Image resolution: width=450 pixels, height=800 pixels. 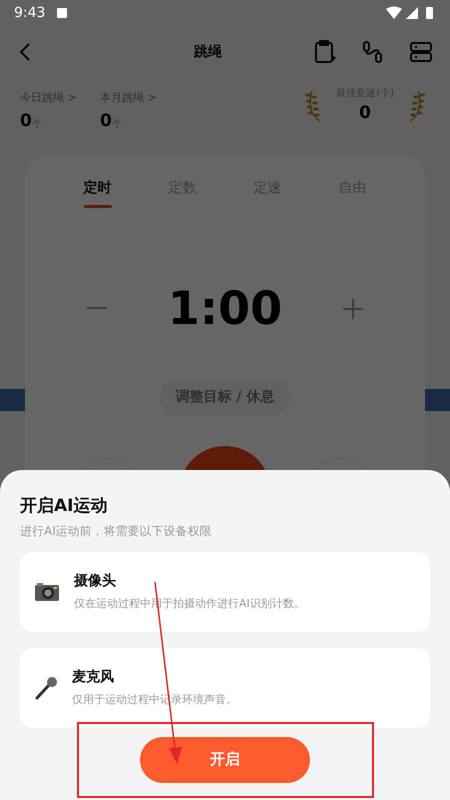 I want to click on permission-name: 麦克风, so click(x=93, y=677).